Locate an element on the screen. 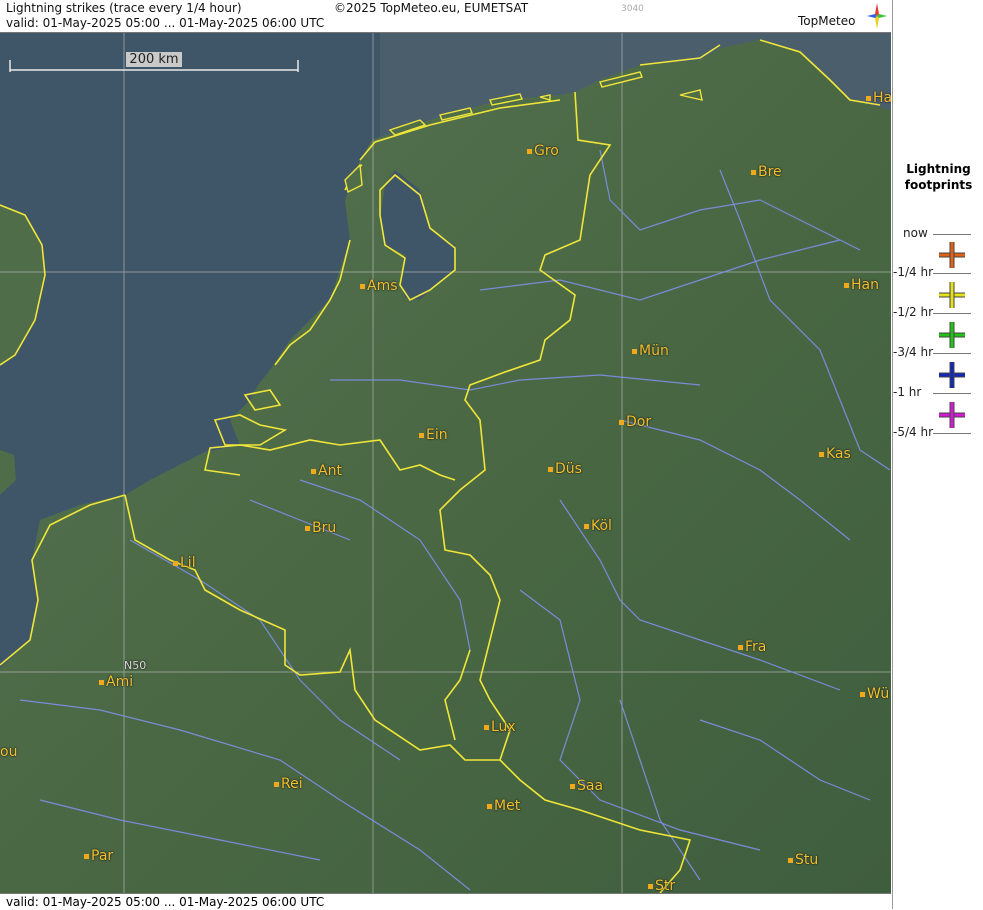 The width and height of the screenshot is (983, 910). city-label: Bru is located at coordinates (320, 528).